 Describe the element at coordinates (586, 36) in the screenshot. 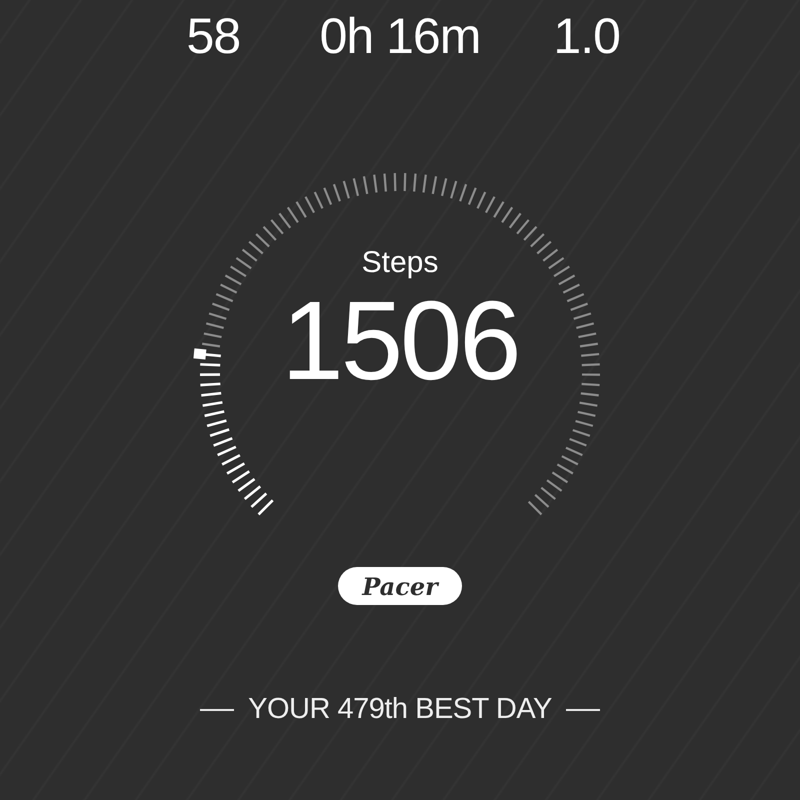

I see `stat-value: 1.0` at that location.